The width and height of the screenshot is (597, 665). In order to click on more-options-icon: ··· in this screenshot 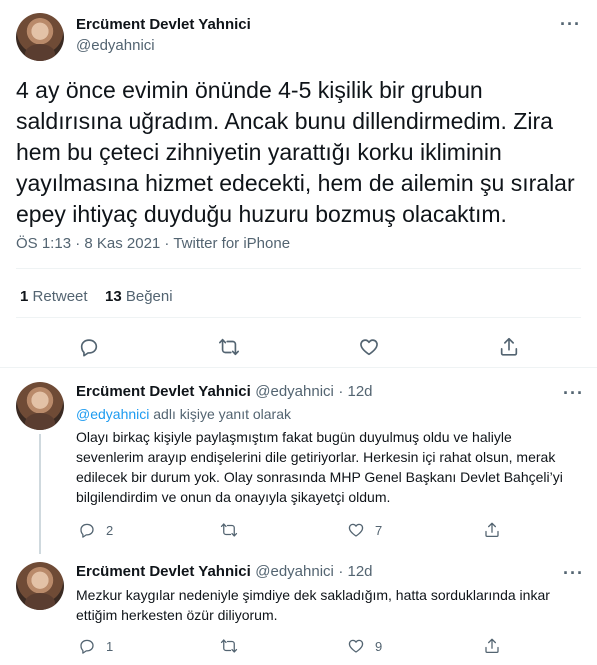, I will do `click(570, 24)`.